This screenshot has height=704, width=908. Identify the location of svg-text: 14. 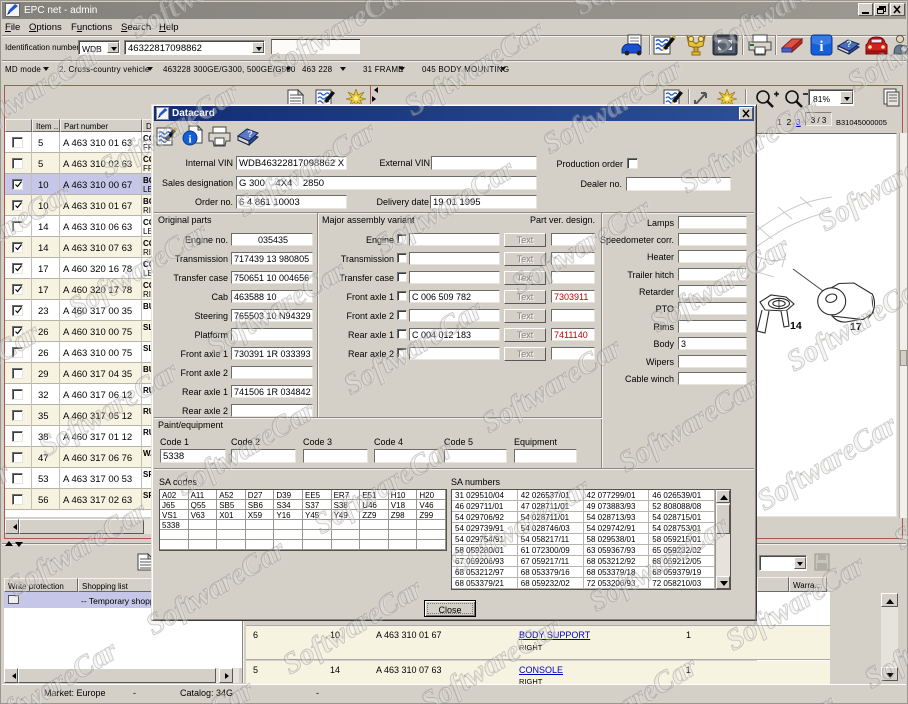
(796, 326).